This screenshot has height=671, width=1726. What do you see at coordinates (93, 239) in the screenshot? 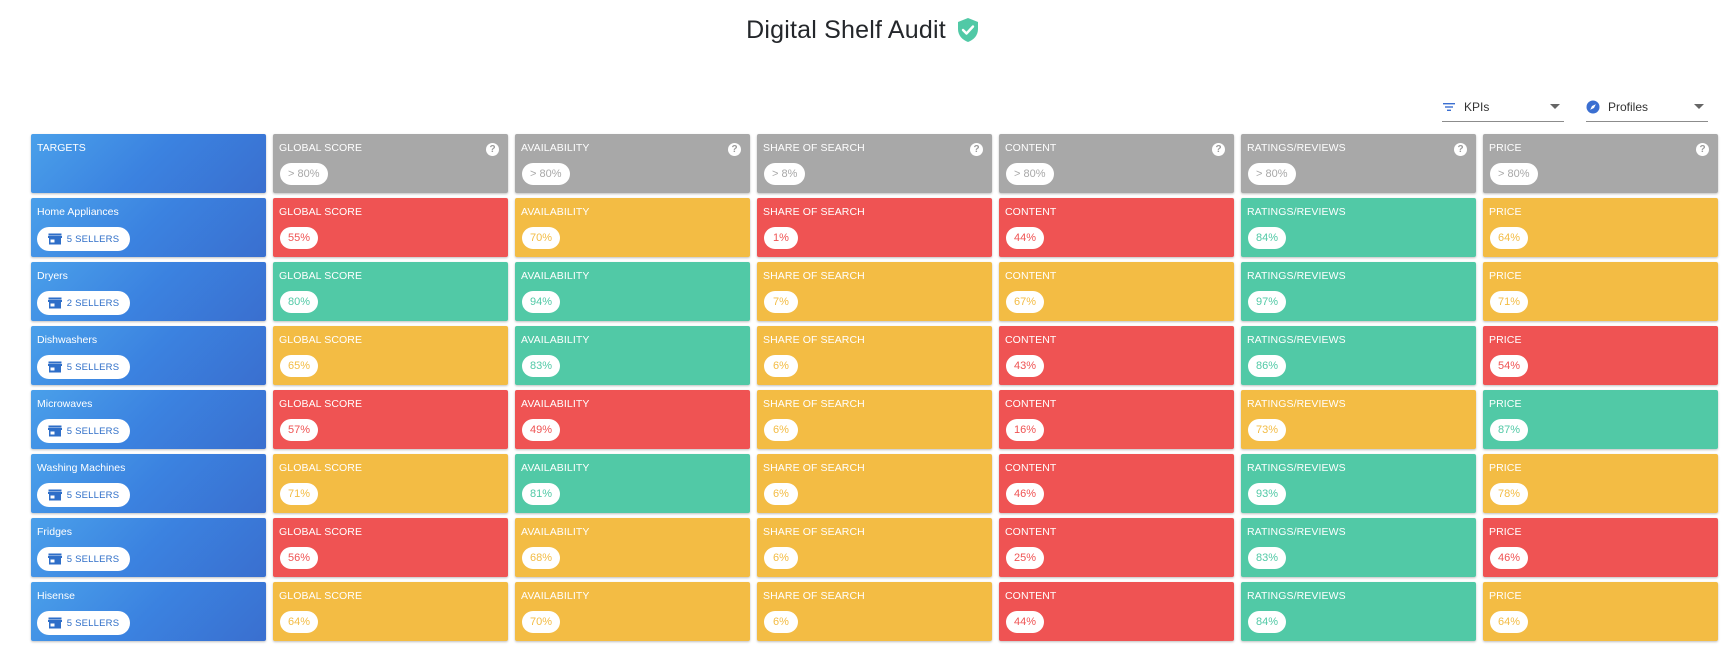
I see `sellers-count: 5 SELLERS` at bounding box center [93, 239].